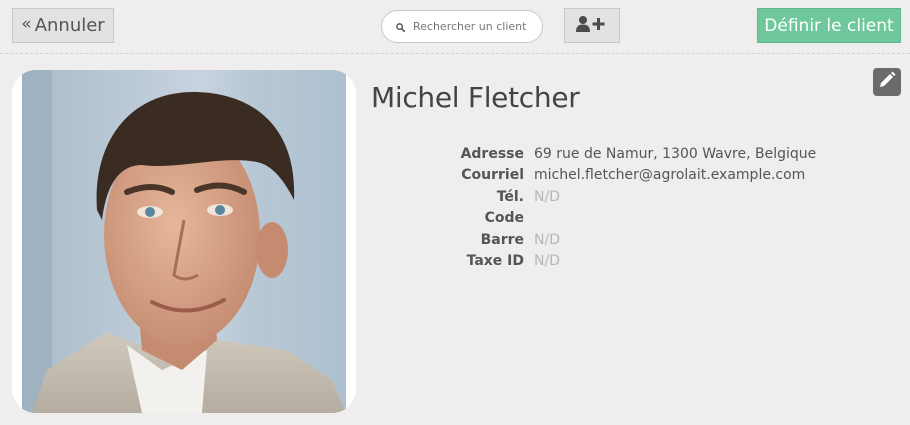 This screenshot has height=425, width=910. Describe the element at coordinates (492, 175) in the screenshot. I see `detail-label: Courriel` at that location.